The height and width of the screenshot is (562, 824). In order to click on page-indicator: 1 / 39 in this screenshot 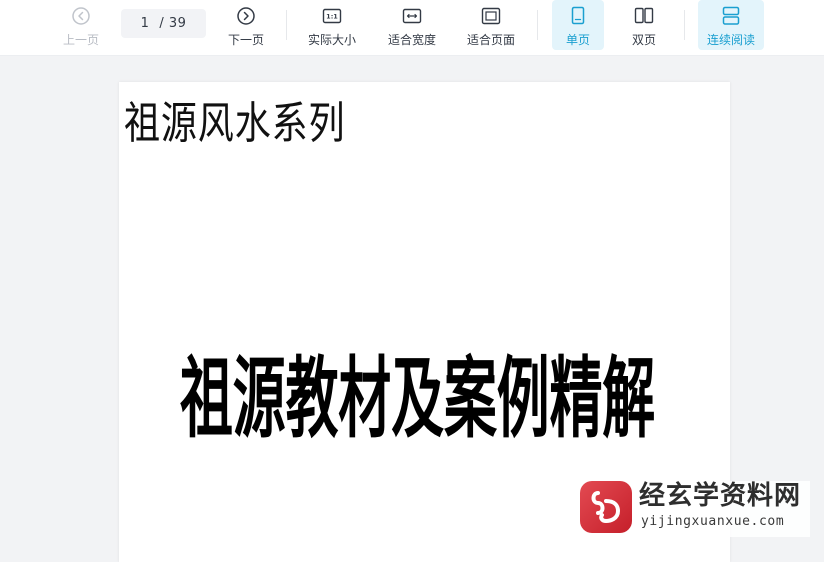, I will do `click(163, 23)`.